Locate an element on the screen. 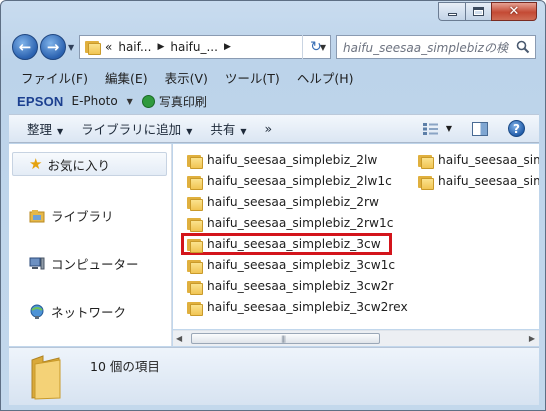 Image resolution: width=546 pixels, height=411 pixels. list-item: haifu_seesaa_simplebiz_3cw1c is located at coordinates (291, 265).